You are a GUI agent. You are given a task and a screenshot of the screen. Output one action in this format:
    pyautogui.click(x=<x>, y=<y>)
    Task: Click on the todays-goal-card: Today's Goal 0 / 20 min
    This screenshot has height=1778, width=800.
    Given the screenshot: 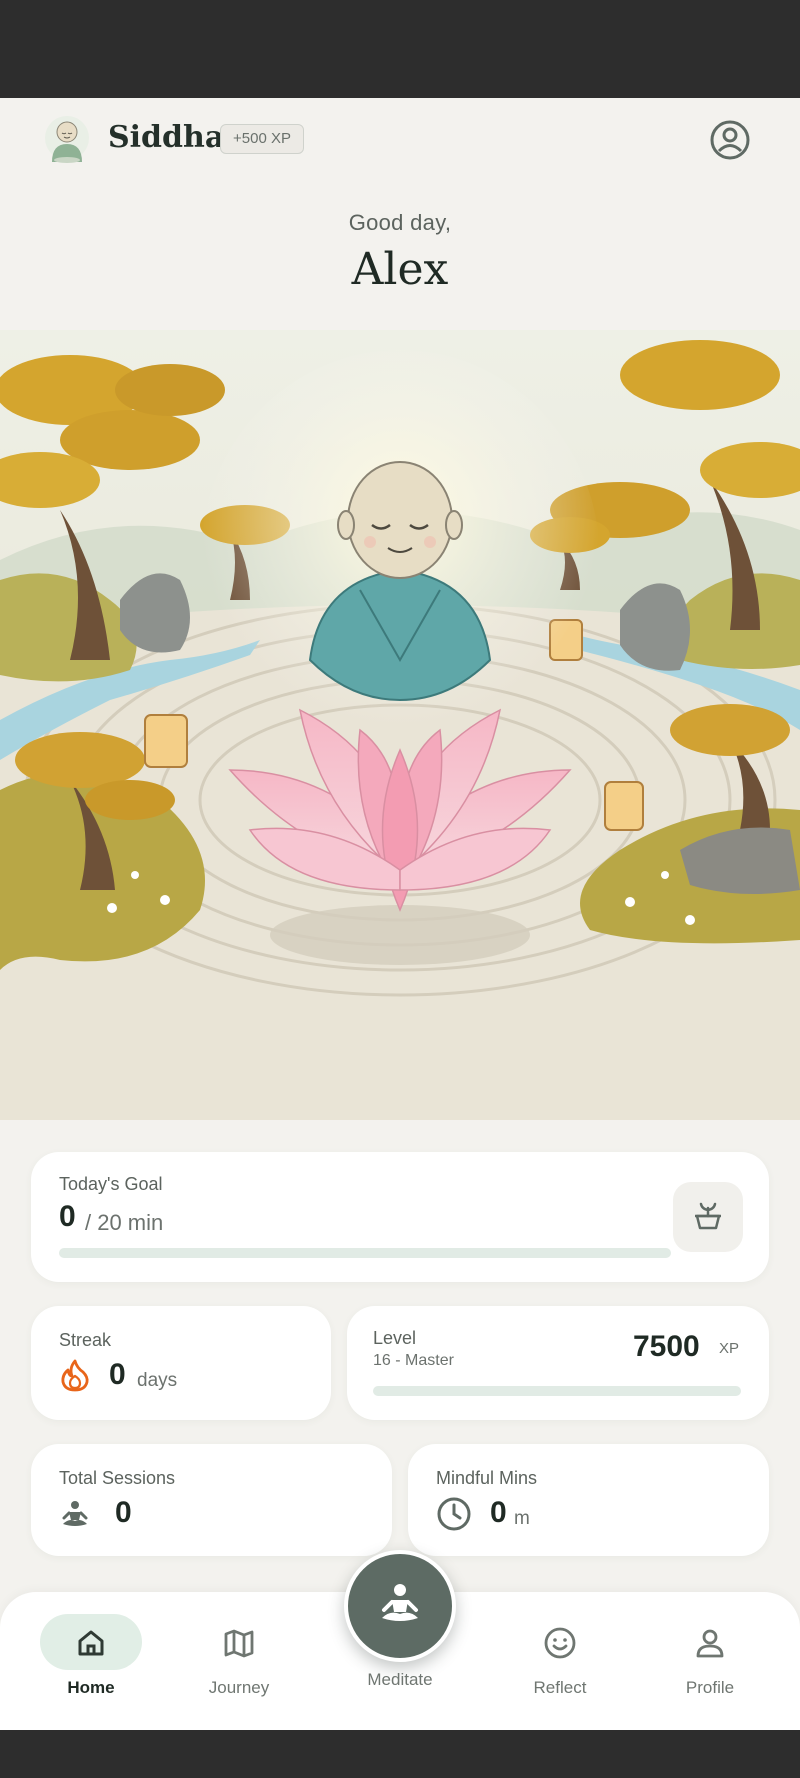 What is the action you would take?
    pyautogui.click(x=400, y=1217)
    